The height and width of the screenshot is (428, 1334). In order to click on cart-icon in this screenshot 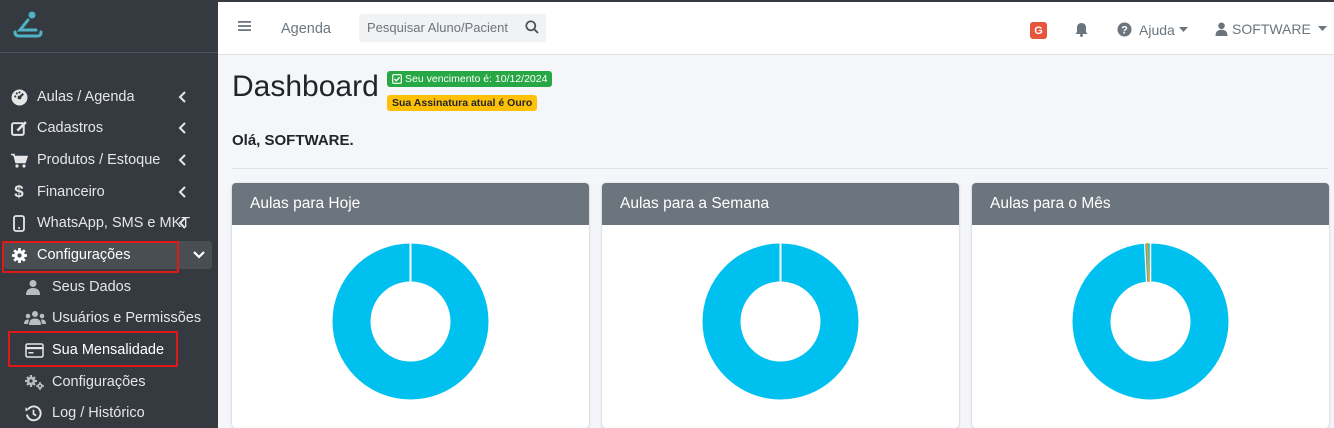, I will do `click(19, 160)`.